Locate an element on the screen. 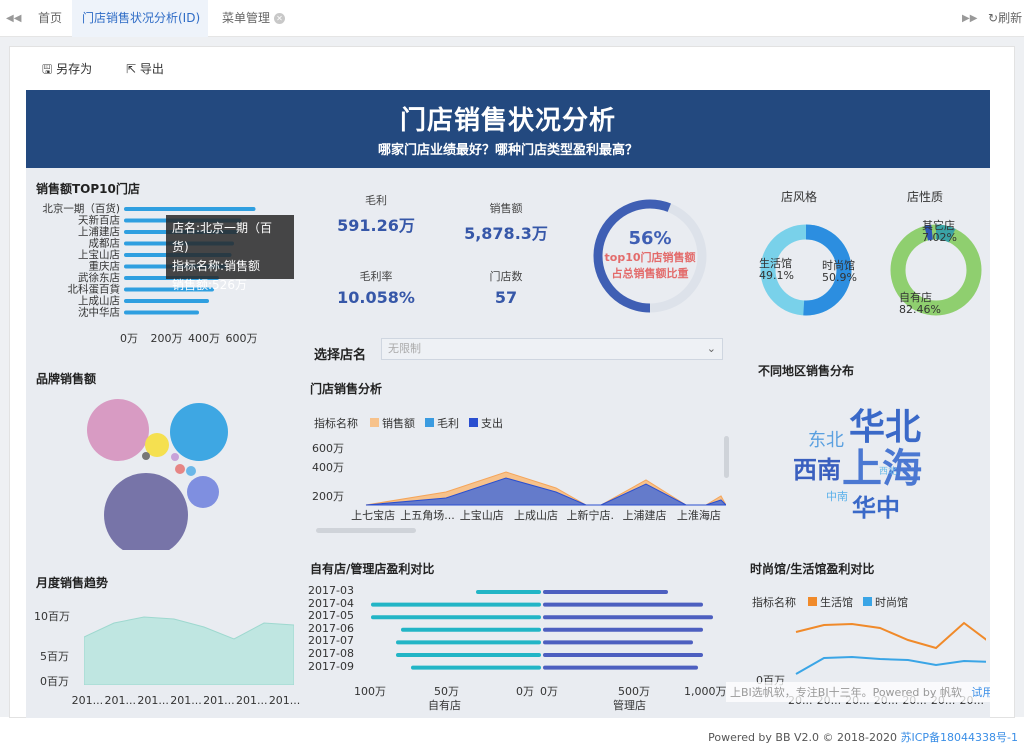 Image resolution: width=1024 pixels, height=750 pixels. nature-other-value: 7.02% is located at coordinates (939, 237).